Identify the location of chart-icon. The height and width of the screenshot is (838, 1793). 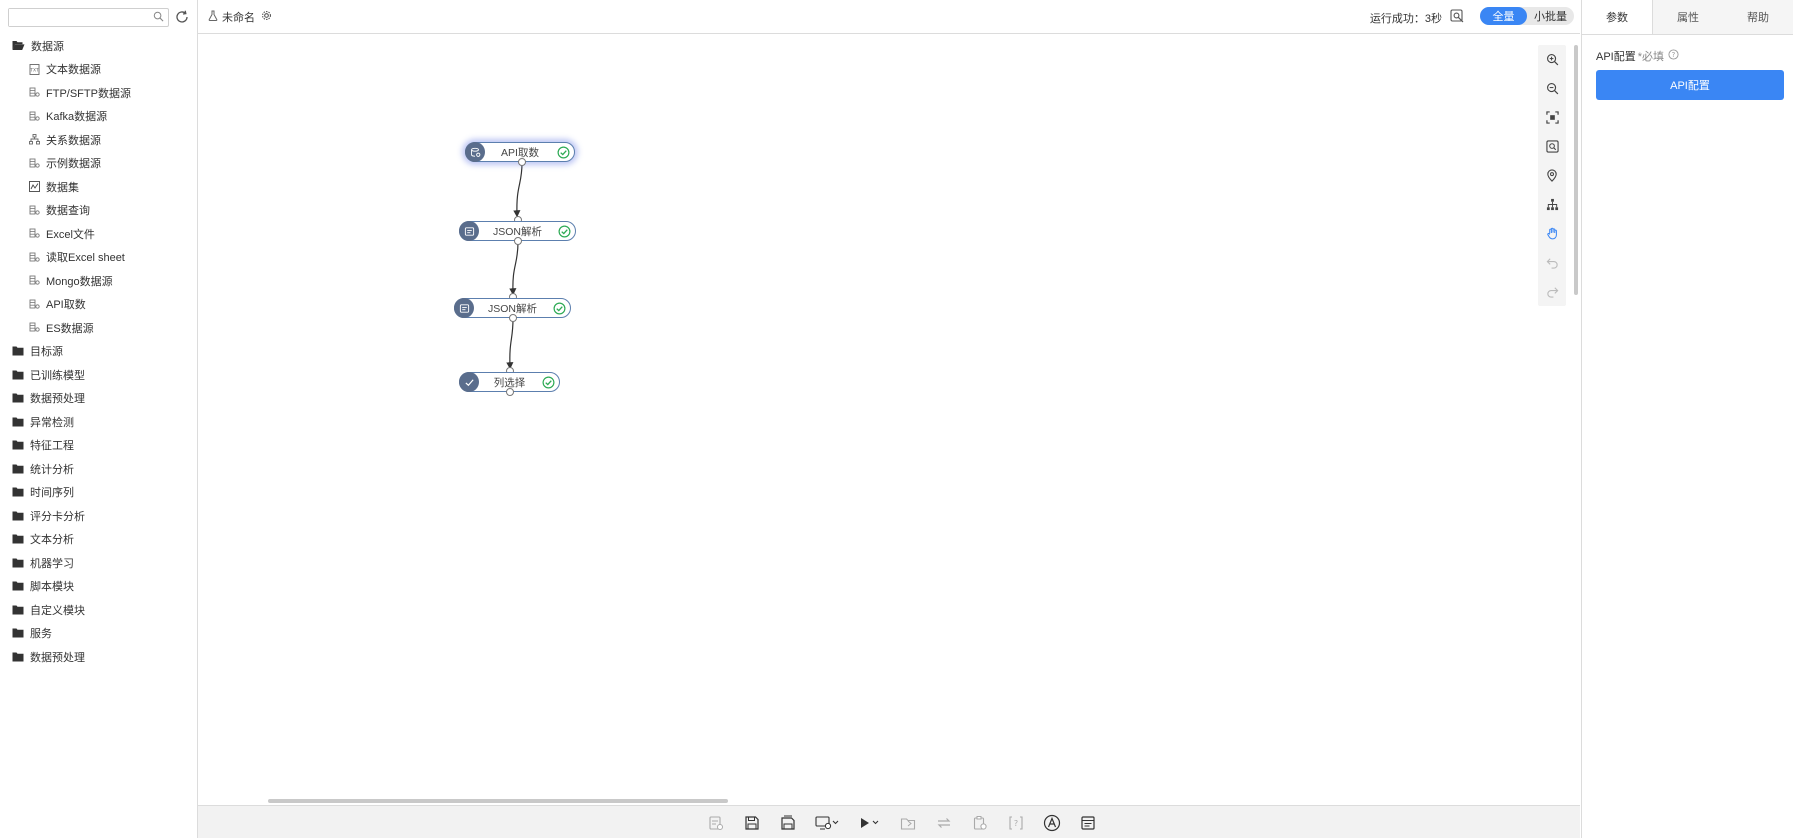
(37, 187).